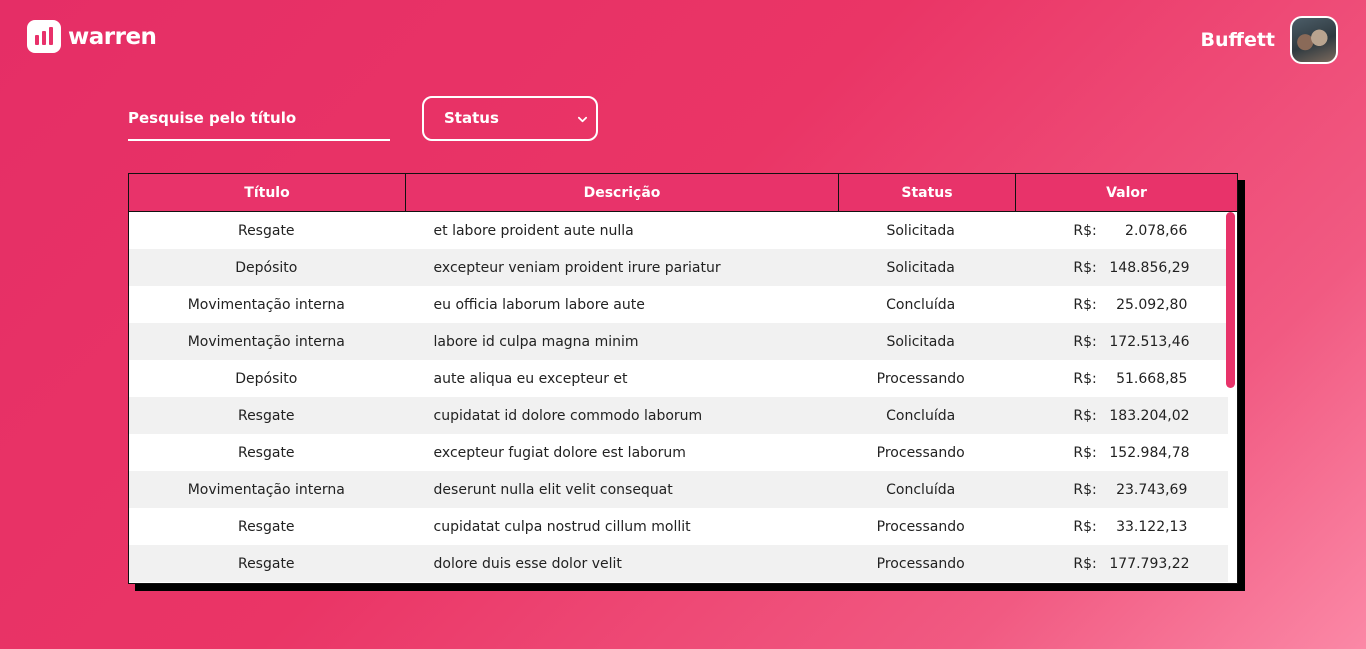 This screenshot has height=649, width=1366. I want to click on cell-descricao: dolore duis esse dolor velit, so click(527, 563).